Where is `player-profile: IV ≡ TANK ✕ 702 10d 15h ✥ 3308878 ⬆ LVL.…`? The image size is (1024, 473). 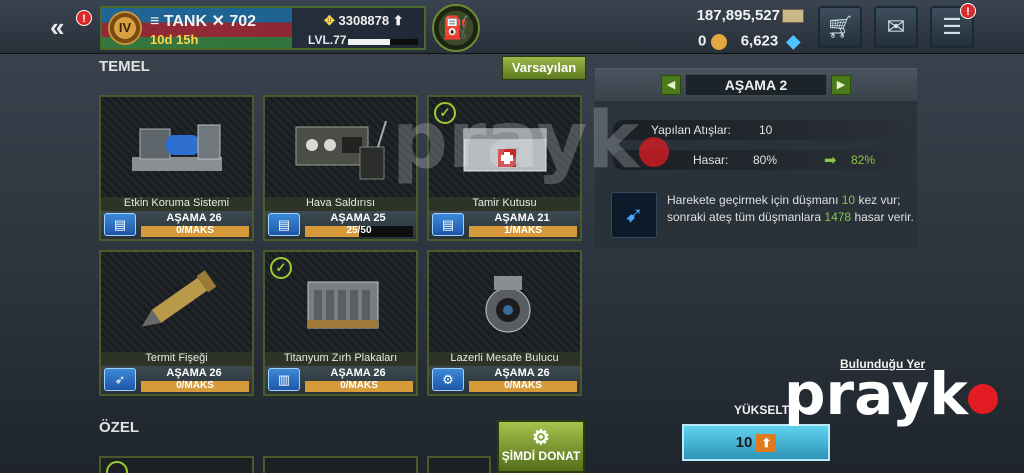 player-profile: IV ≡ TANK ✕ 702 10d 15h ✥ 3308878 ⬆ LVL.… is located at coordinates (263, 28).